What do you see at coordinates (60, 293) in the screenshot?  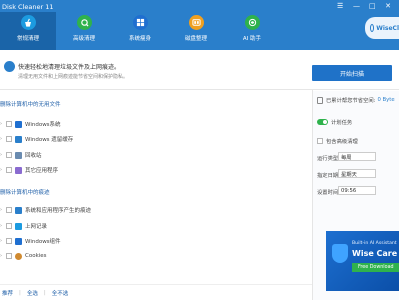 I see `select-none-link: 全不选` at bounding box center [60, 293].